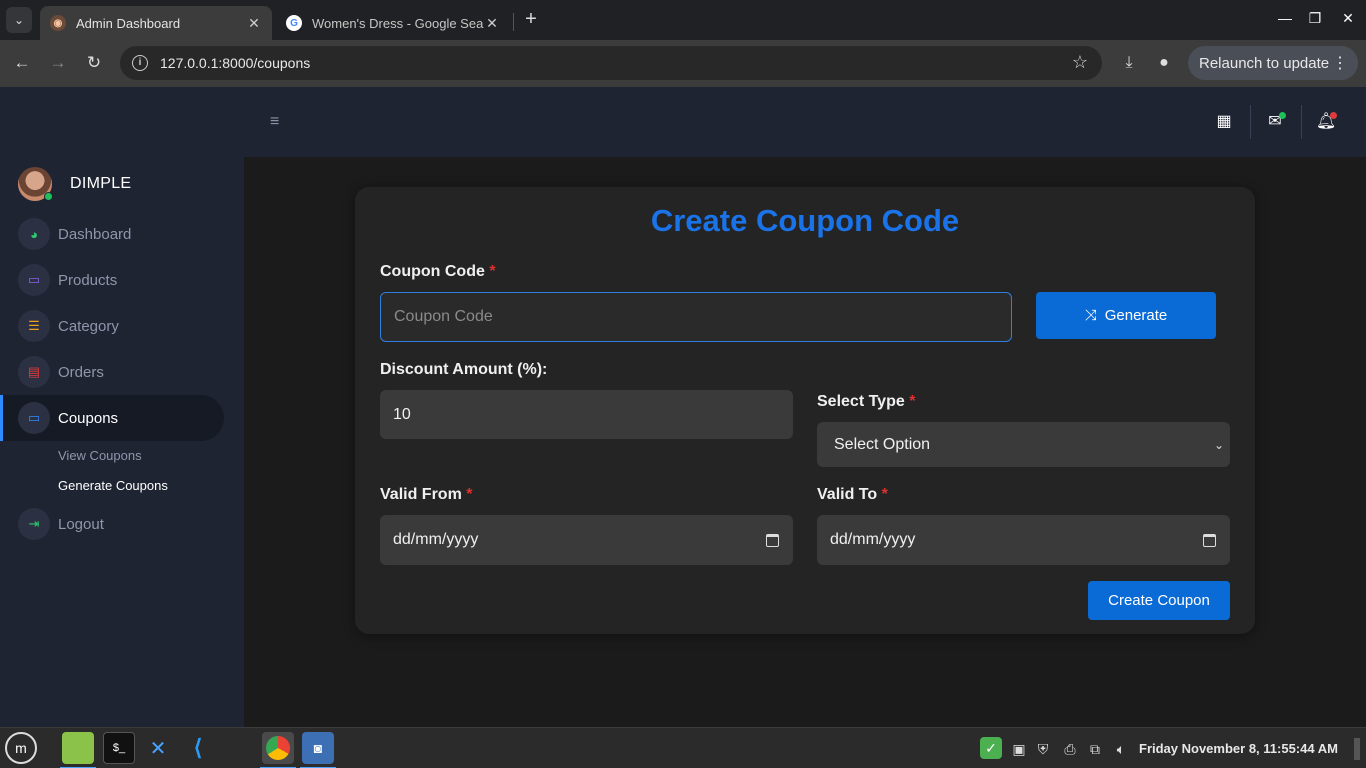 The image size is (1366, 768). I want to click on sidebar-item-category: ☰ Category, so click(112, 326).